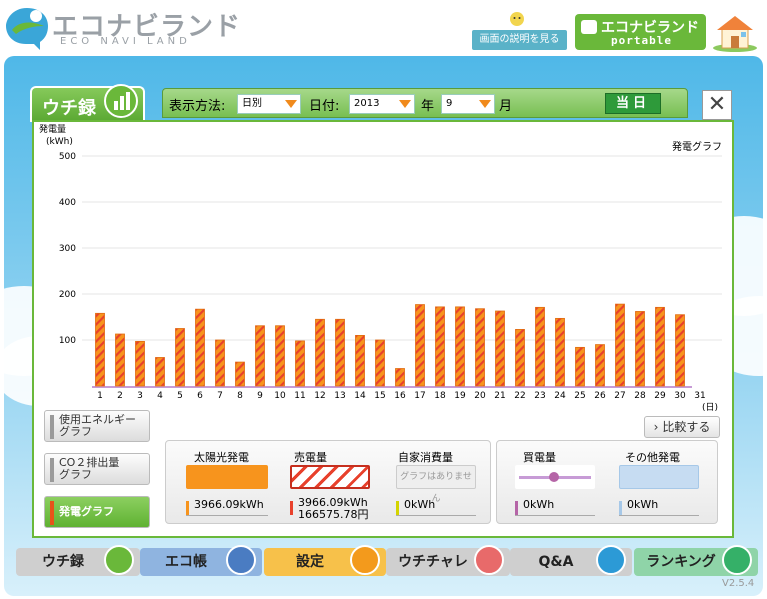 This screenshot has width=767, height=599. What do you see at coordinates (325, 560) in the screenshot?
I see `nav-settings: 設定` at bounding box center [325, 560].